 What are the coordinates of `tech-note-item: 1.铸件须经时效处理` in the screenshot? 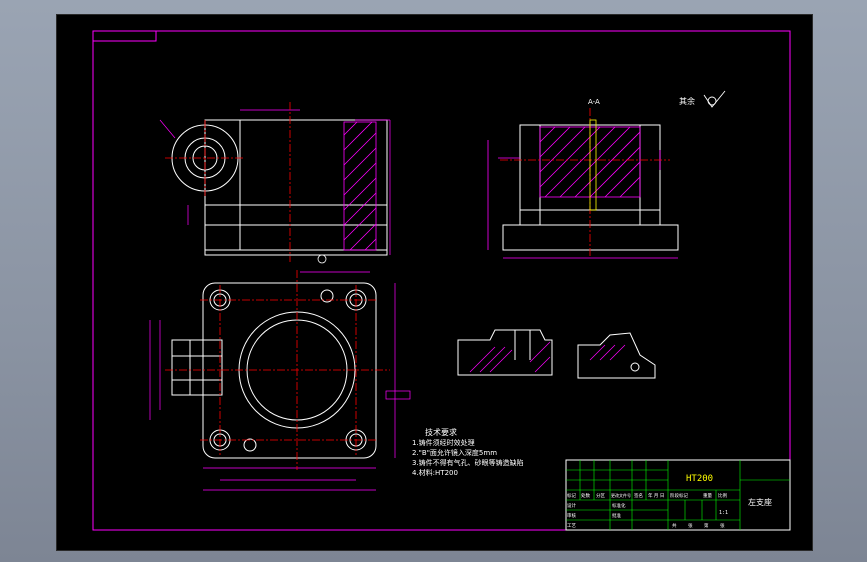 It's located at (443, 442).